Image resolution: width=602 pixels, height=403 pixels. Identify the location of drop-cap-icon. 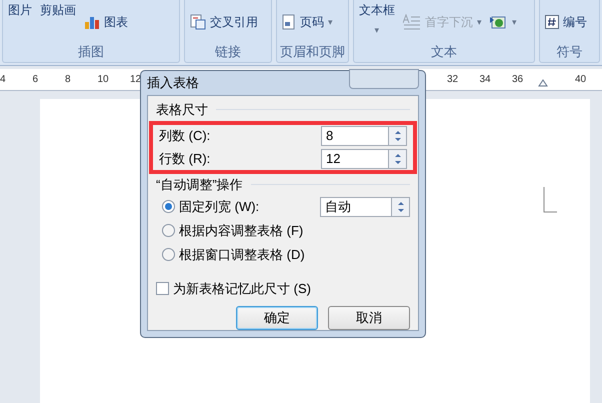
(412, 22).